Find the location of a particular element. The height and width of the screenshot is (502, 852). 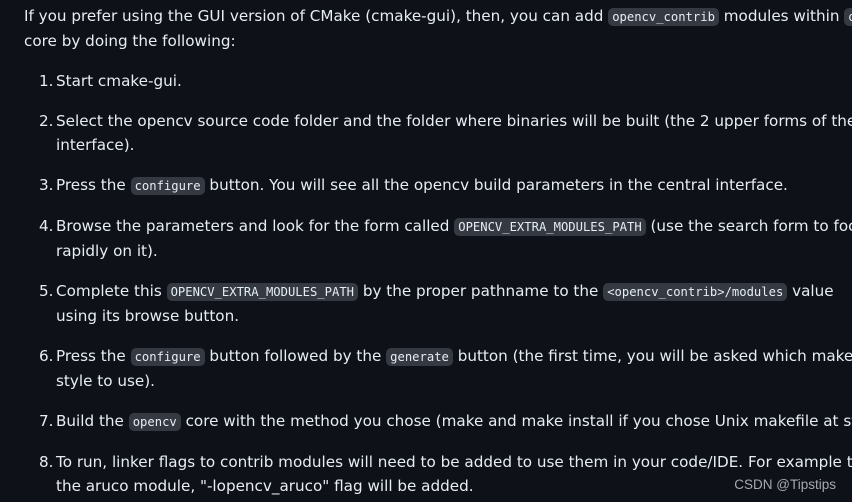

step-number: 1. is located at coordinates (46, 81).